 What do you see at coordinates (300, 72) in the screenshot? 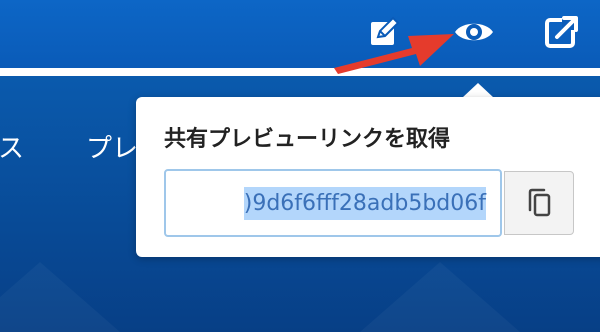
I see `header-divider` at bounding box center [300, 72].